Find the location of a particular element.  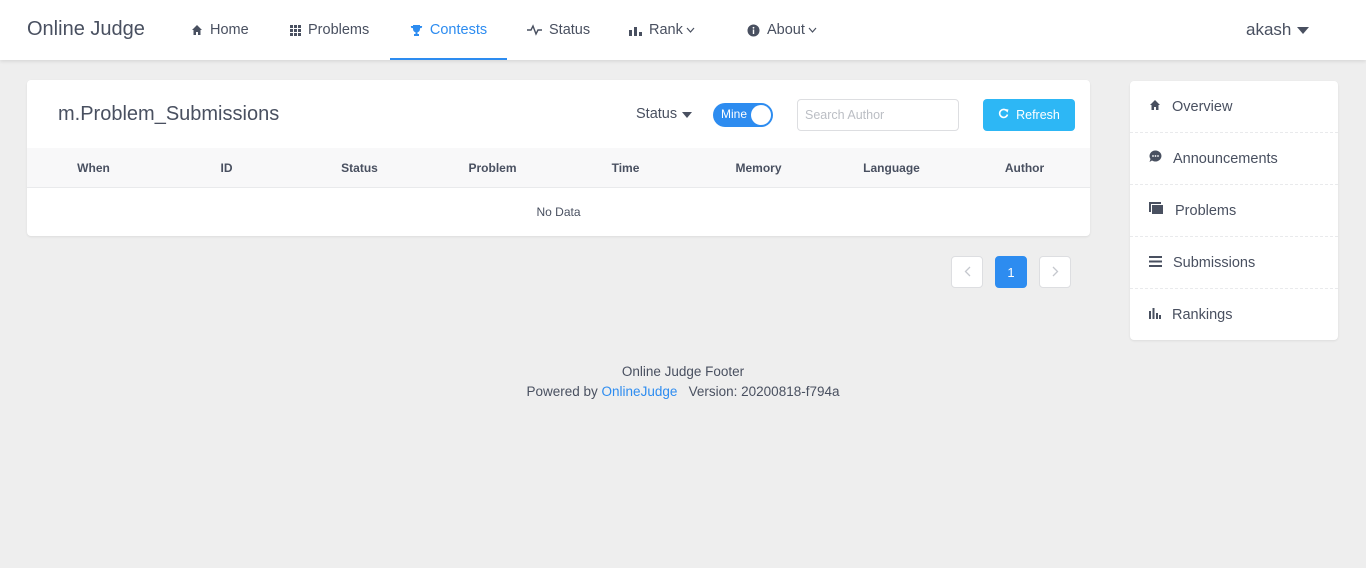

footer-title: Online Judge Footer is located at coordinates (683, 371).